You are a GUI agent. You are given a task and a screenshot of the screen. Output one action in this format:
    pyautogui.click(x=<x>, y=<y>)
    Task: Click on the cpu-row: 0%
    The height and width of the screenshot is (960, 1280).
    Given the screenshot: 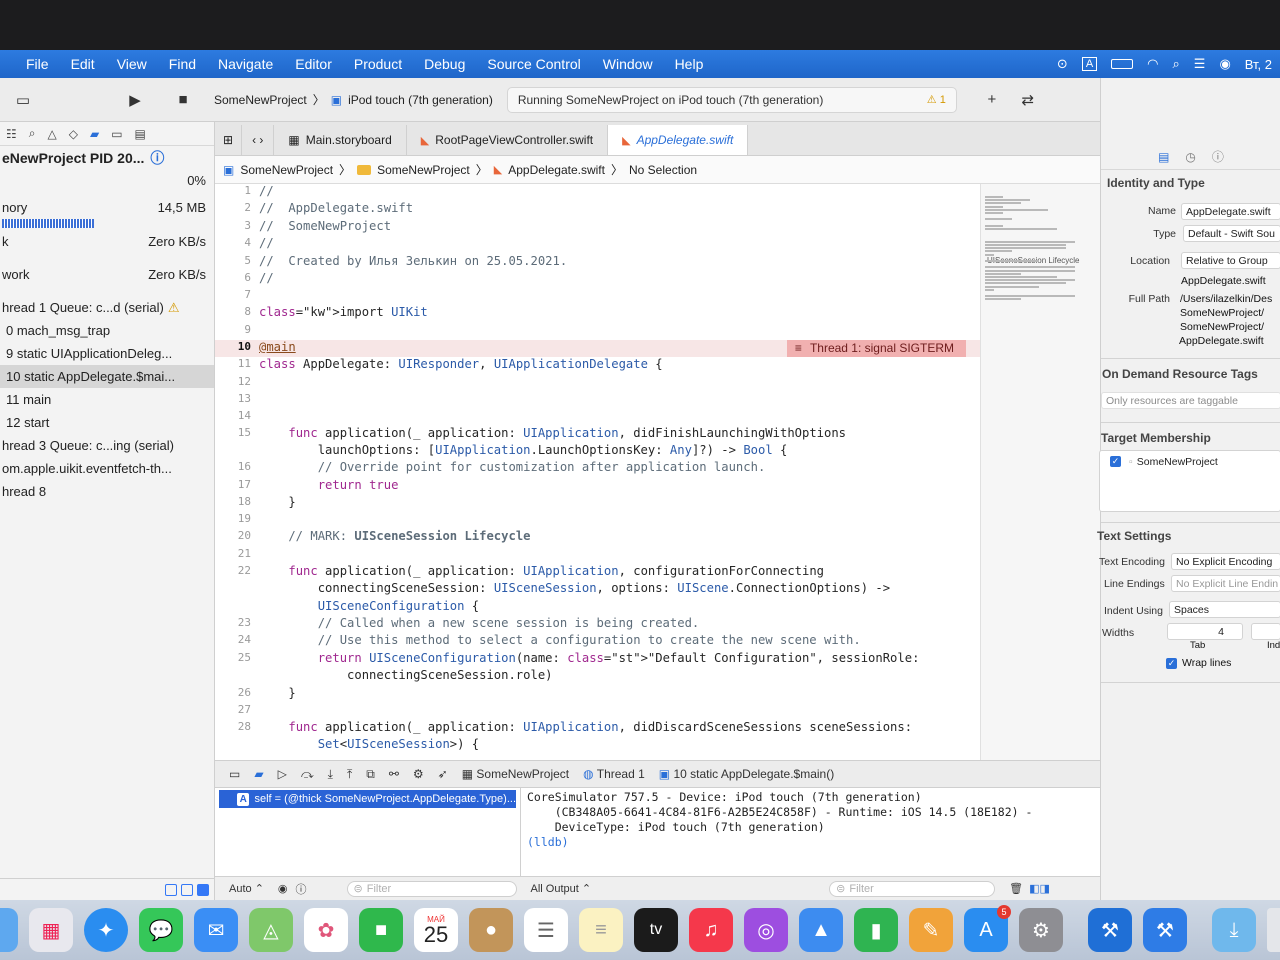 What is the action you would take?
    pyautogui.click(x=107, y=180)
    